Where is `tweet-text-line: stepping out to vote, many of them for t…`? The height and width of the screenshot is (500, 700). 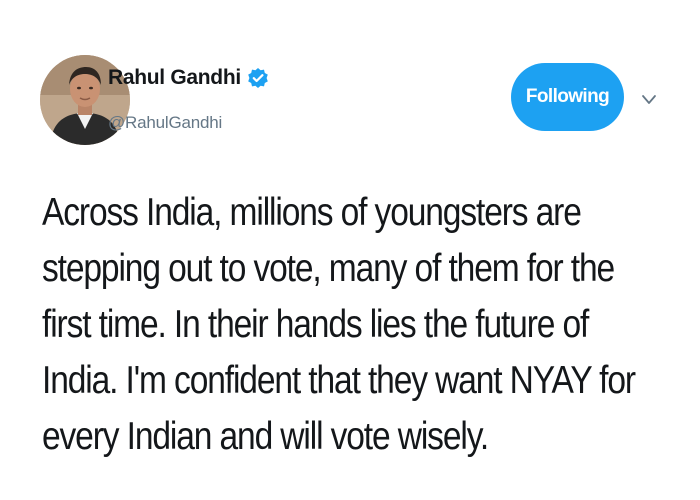 tweet-text-line: stepping out to vote, many of them for t… is located at coordinates (328, 268).